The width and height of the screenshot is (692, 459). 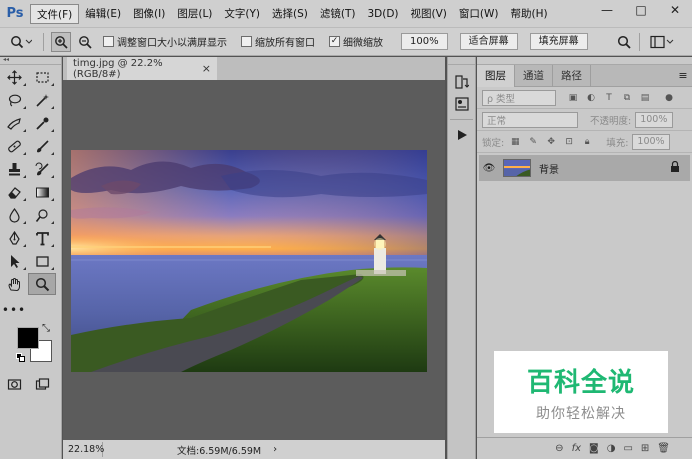 I want to click on layer-lock-icon, so click(x=675, y=167).